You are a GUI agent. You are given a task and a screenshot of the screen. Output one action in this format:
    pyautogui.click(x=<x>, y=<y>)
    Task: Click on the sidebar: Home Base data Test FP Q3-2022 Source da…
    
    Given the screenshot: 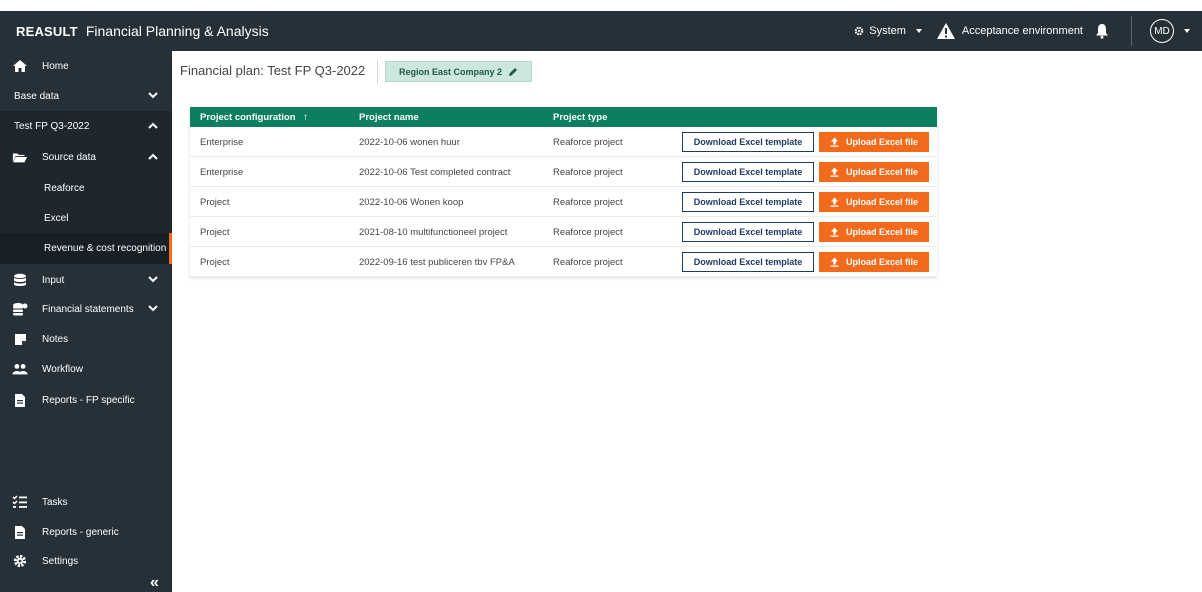 What is the action you would take?
    pyautogui.click(x=86, y=321)
    